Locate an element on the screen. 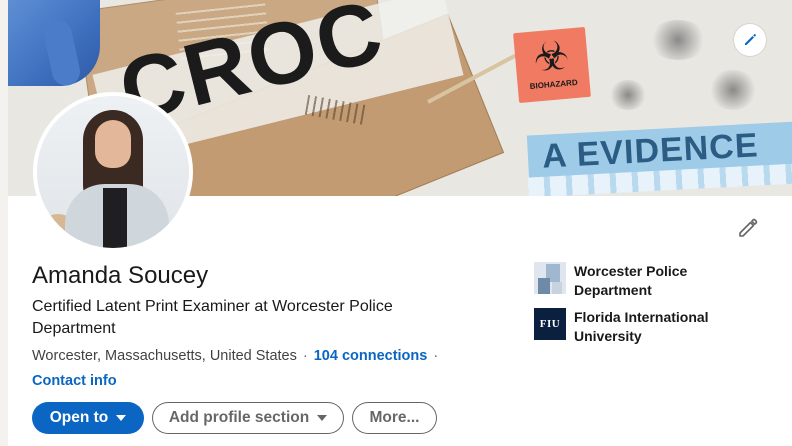  edit-intro-button is located at coordinates (748, 228).